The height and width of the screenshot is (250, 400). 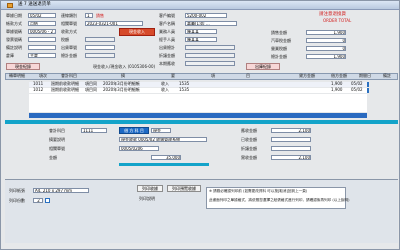 I want to click on col-account: 會計科目, so click(x=69, y=75).